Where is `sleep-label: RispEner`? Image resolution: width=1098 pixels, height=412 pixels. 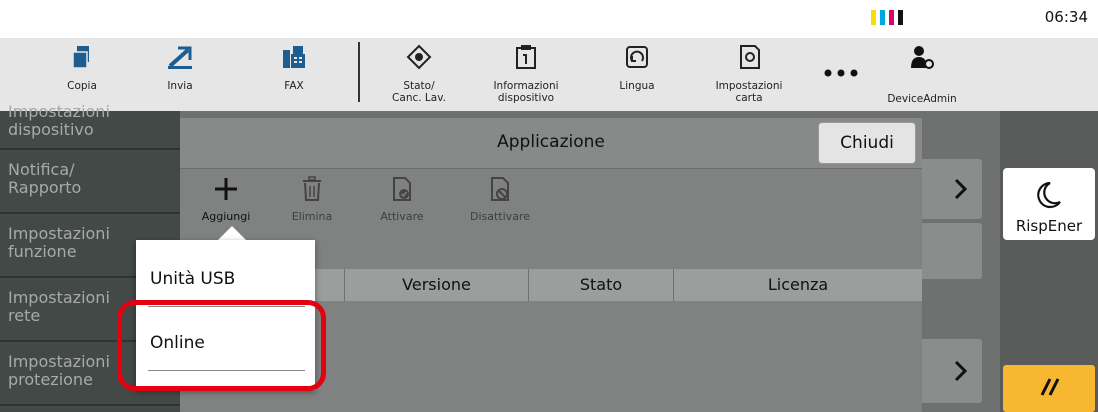
sleep-label: RispEner is located at coordinates (1049, 226).